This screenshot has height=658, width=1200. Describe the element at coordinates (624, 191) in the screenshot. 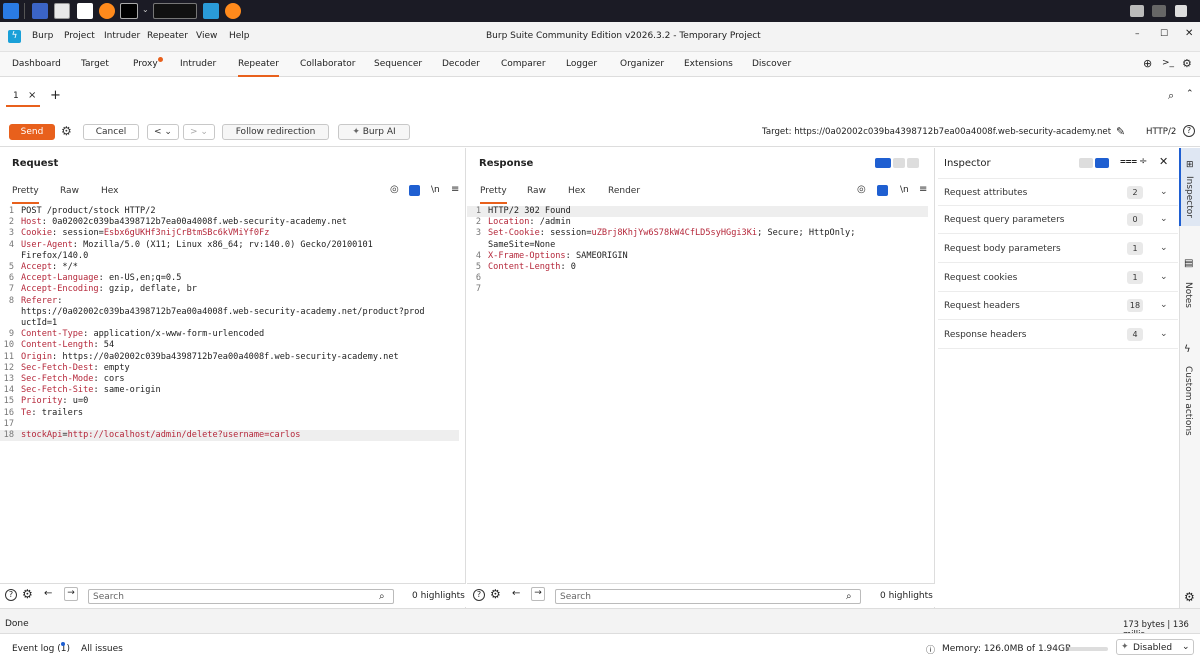

I see `response-tab-render: Render` at that location.